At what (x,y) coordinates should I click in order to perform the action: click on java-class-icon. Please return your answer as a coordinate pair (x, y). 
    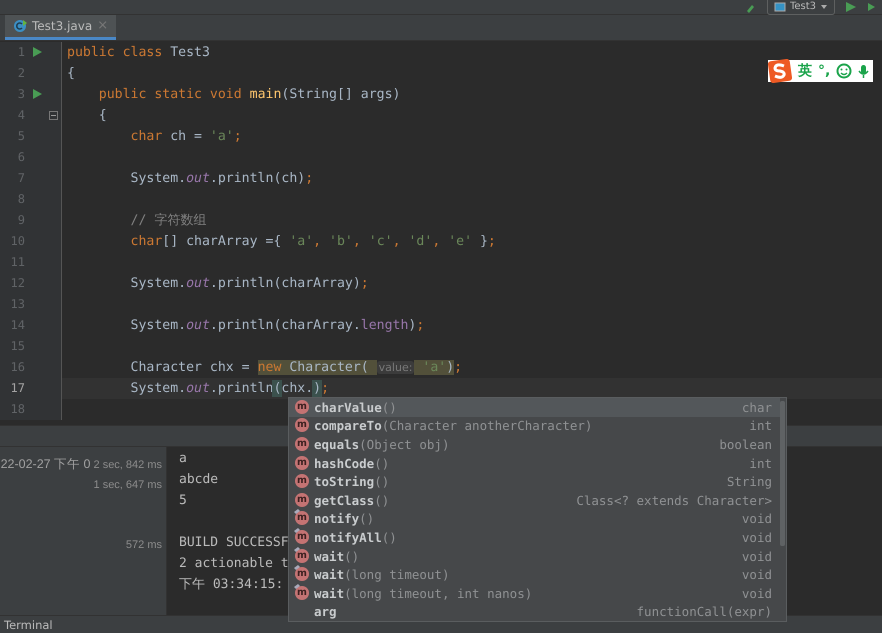
    Looking at the image, I should click on (20, 25).